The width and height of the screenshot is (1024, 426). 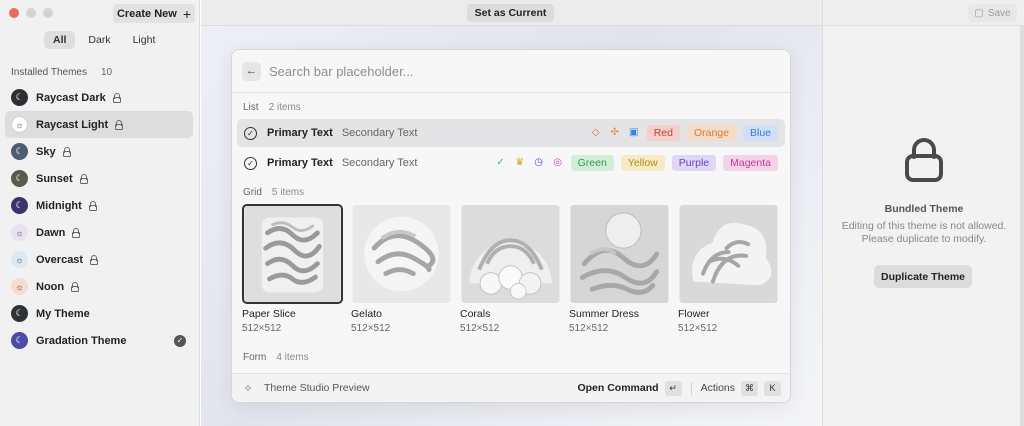 What do you see at coordinates (59, 205) in the screenshot?
I see `theme-name: Midnight` at bounding box center [59, 205].